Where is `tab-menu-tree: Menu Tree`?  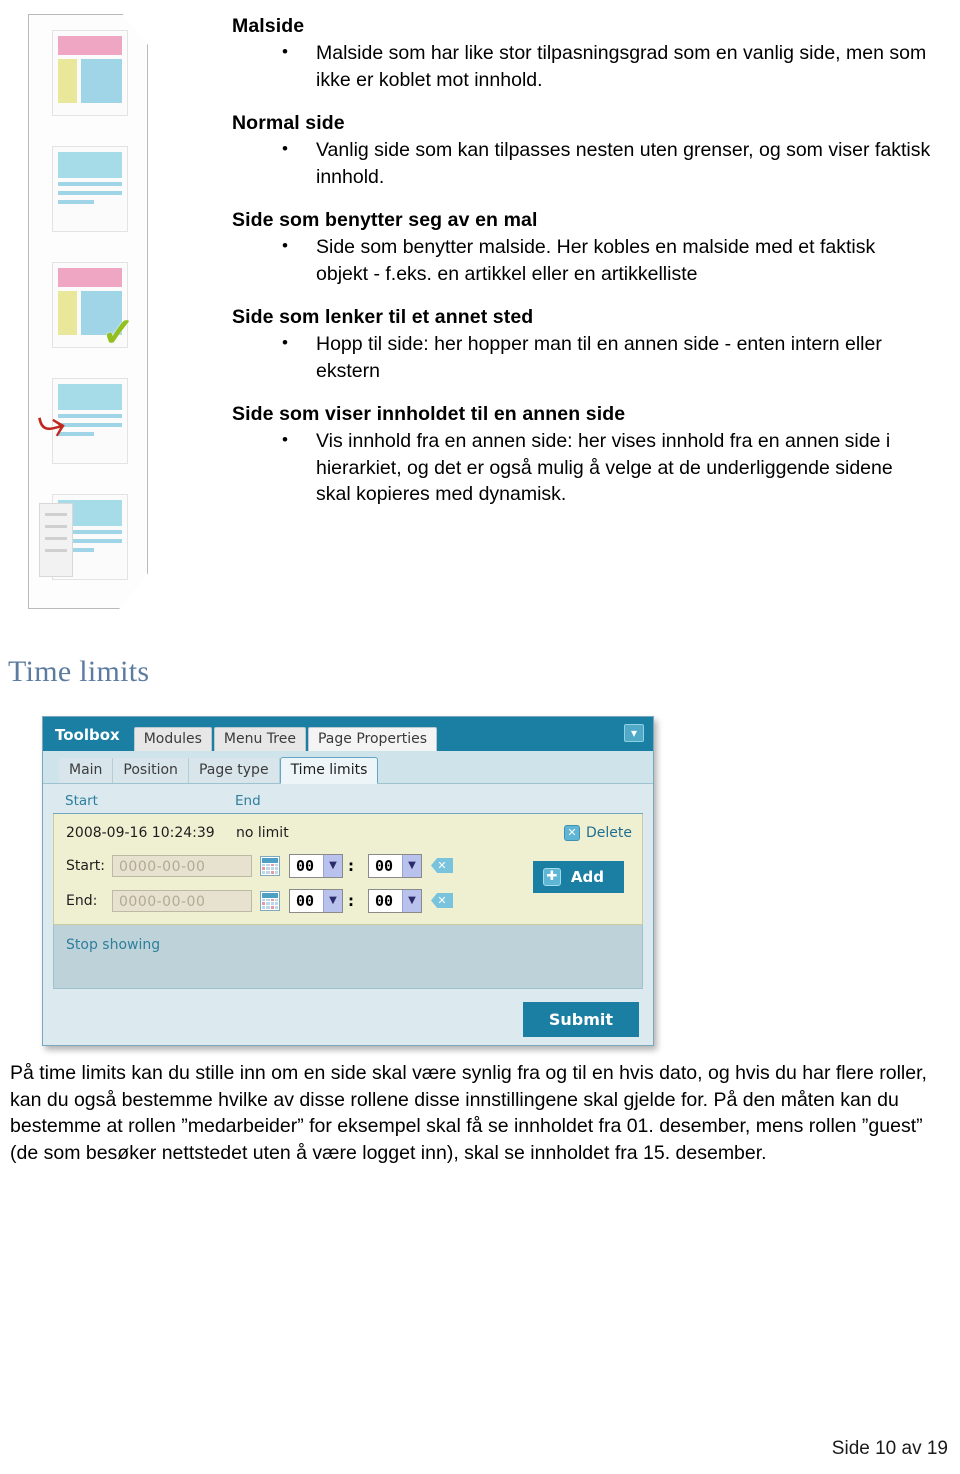 tab-menu-tree: Menu Tree is located at coordinates (259, 739).